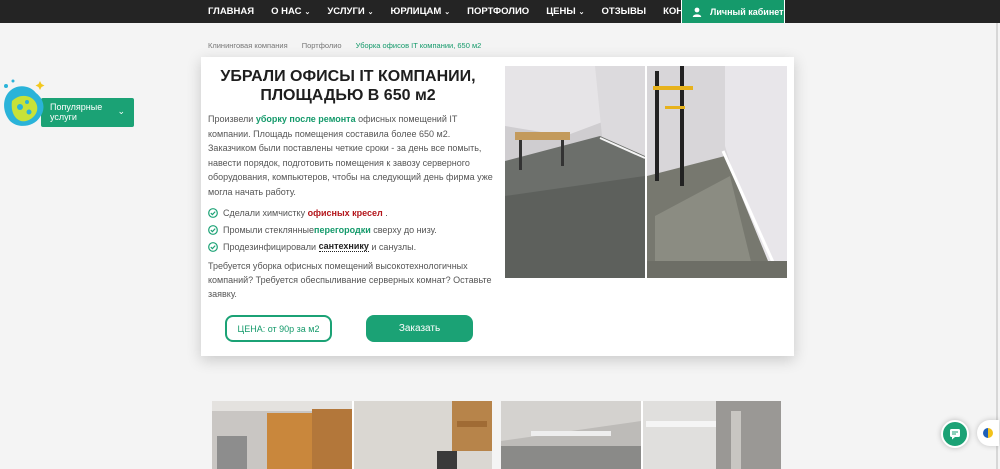 The height and width of the screenshot is (469, 1000). What do you see at coordinates (697, 12) in the screenshot?
I see `user-icon` at bounding box center [697, 12].